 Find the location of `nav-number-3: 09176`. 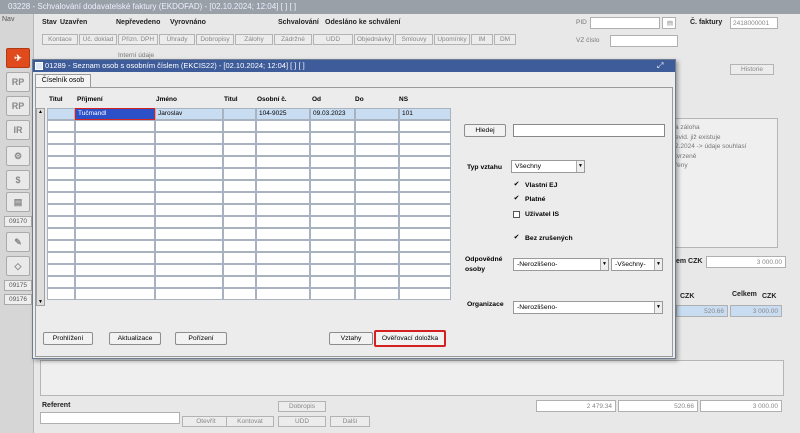

nav-number-3: 09176 is located at coordinates (18, 299).